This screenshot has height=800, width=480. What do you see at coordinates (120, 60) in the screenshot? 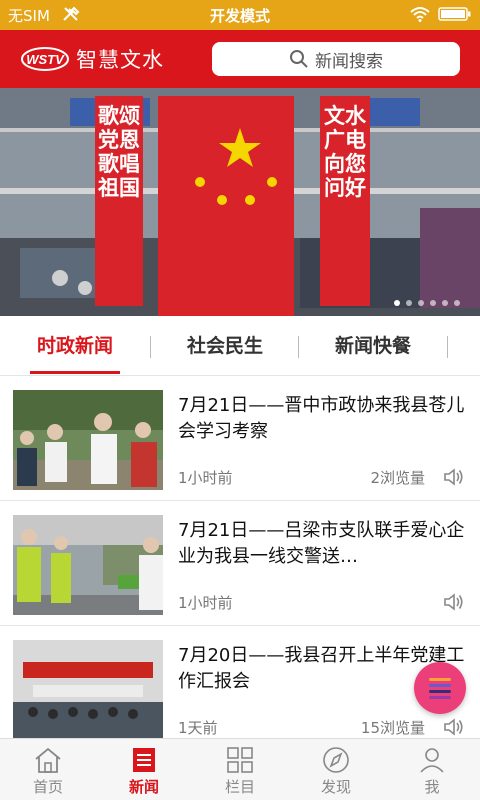
I see `app-name: 智慧文水` at bounding box center [120, 60].